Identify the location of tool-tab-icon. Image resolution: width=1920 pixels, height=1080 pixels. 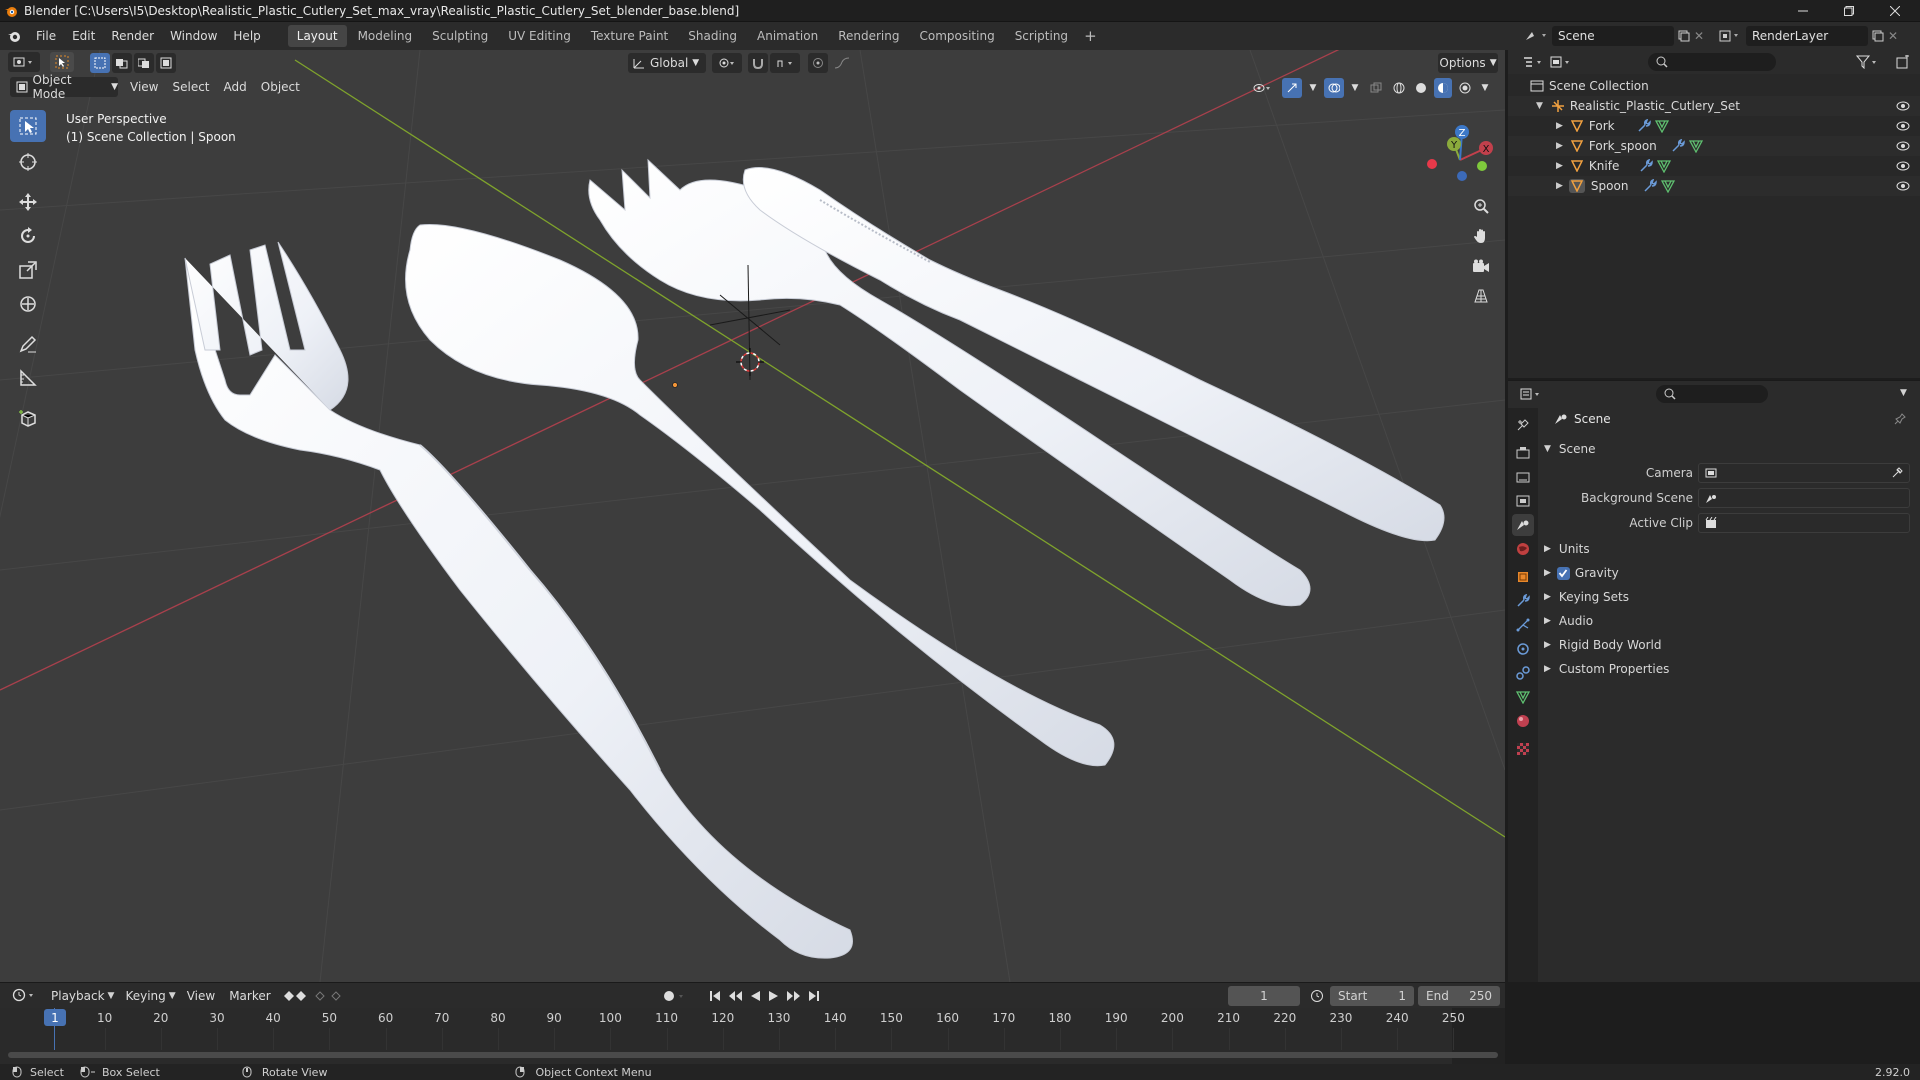
(1523, 425).